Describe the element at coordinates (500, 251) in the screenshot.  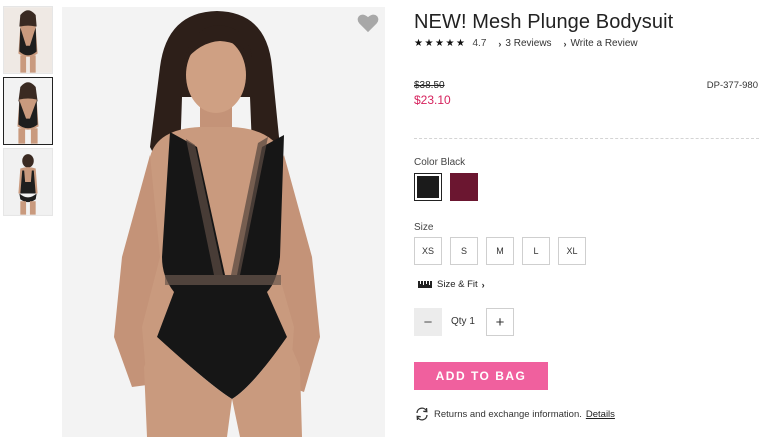
I see `size-option-m: M` at that location.